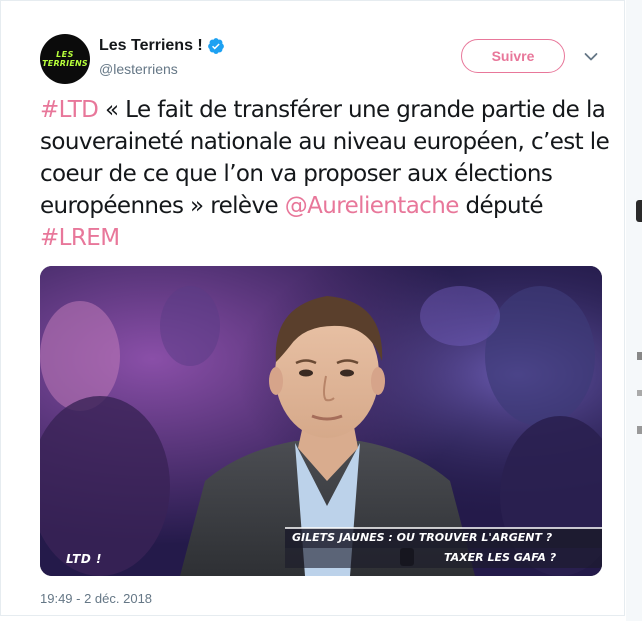 Image resolution: width=642 pixels, height=621 pixels. Describe the element at coordinates (65, 54) in the screenshot. I see `avatar-logo-line1: LES` at that location.